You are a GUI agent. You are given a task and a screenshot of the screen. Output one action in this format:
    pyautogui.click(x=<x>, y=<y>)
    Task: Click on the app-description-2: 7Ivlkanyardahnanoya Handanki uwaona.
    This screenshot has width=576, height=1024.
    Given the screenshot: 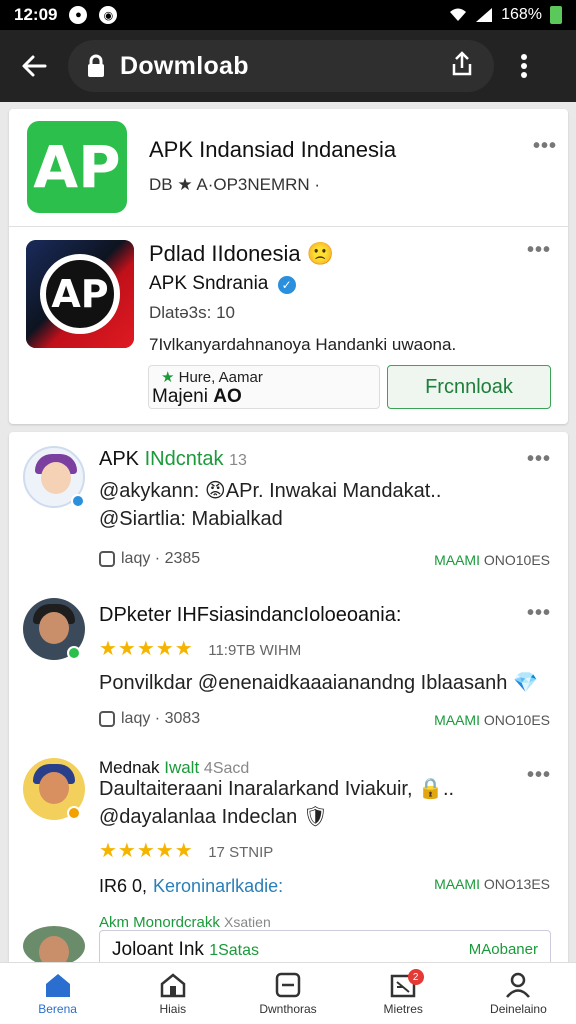 What is the action you would take?
    pyautogui.click(x=303, y=344)
    